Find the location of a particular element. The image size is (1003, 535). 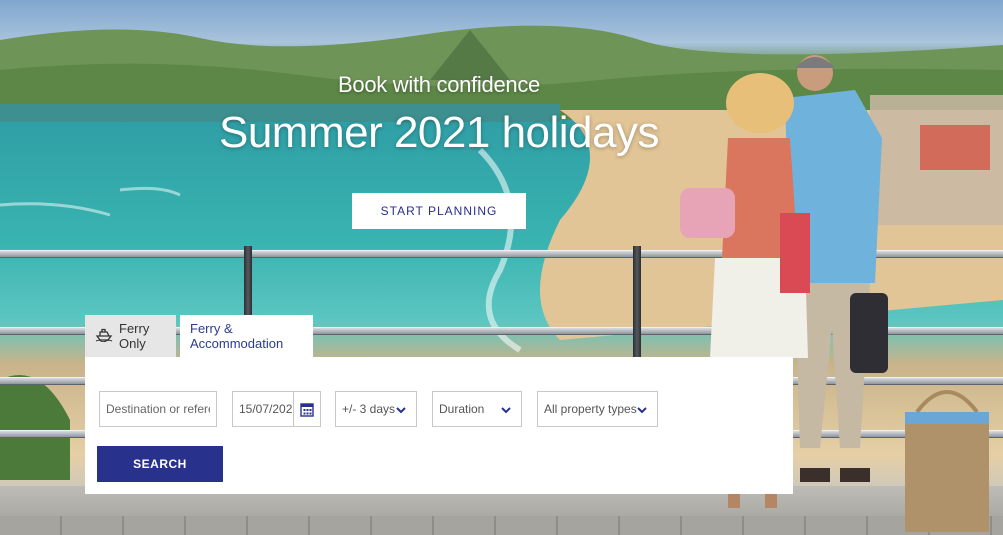

calendar-button is located at coordinates (307, 409).